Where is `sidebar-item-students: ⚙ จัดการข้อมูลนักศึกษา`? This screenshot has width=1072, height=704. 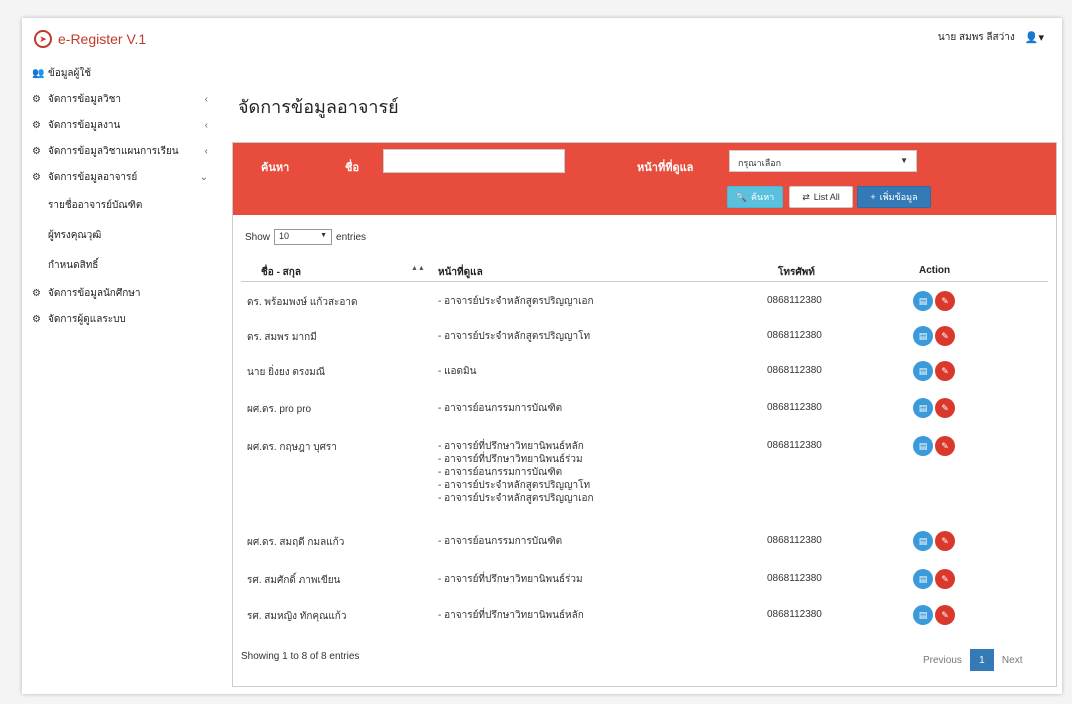 sidebar-item-students: ⚙ จัดการข้อมูลนักศึกษา is located at coordinates (122, 293).